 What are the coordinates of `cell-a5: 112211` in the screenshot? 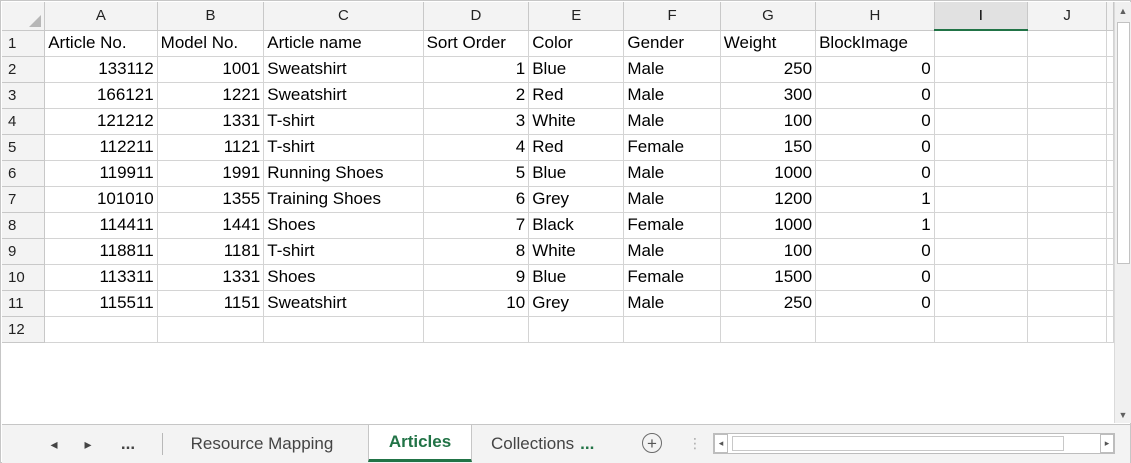 It's located at (101, 147).